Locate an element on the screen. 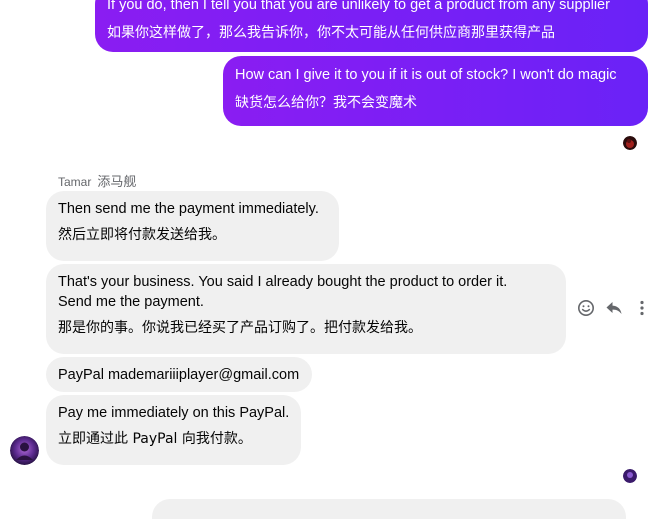  message-text-en: Then send me the payment immediately. is located at coordinates (188, 209).